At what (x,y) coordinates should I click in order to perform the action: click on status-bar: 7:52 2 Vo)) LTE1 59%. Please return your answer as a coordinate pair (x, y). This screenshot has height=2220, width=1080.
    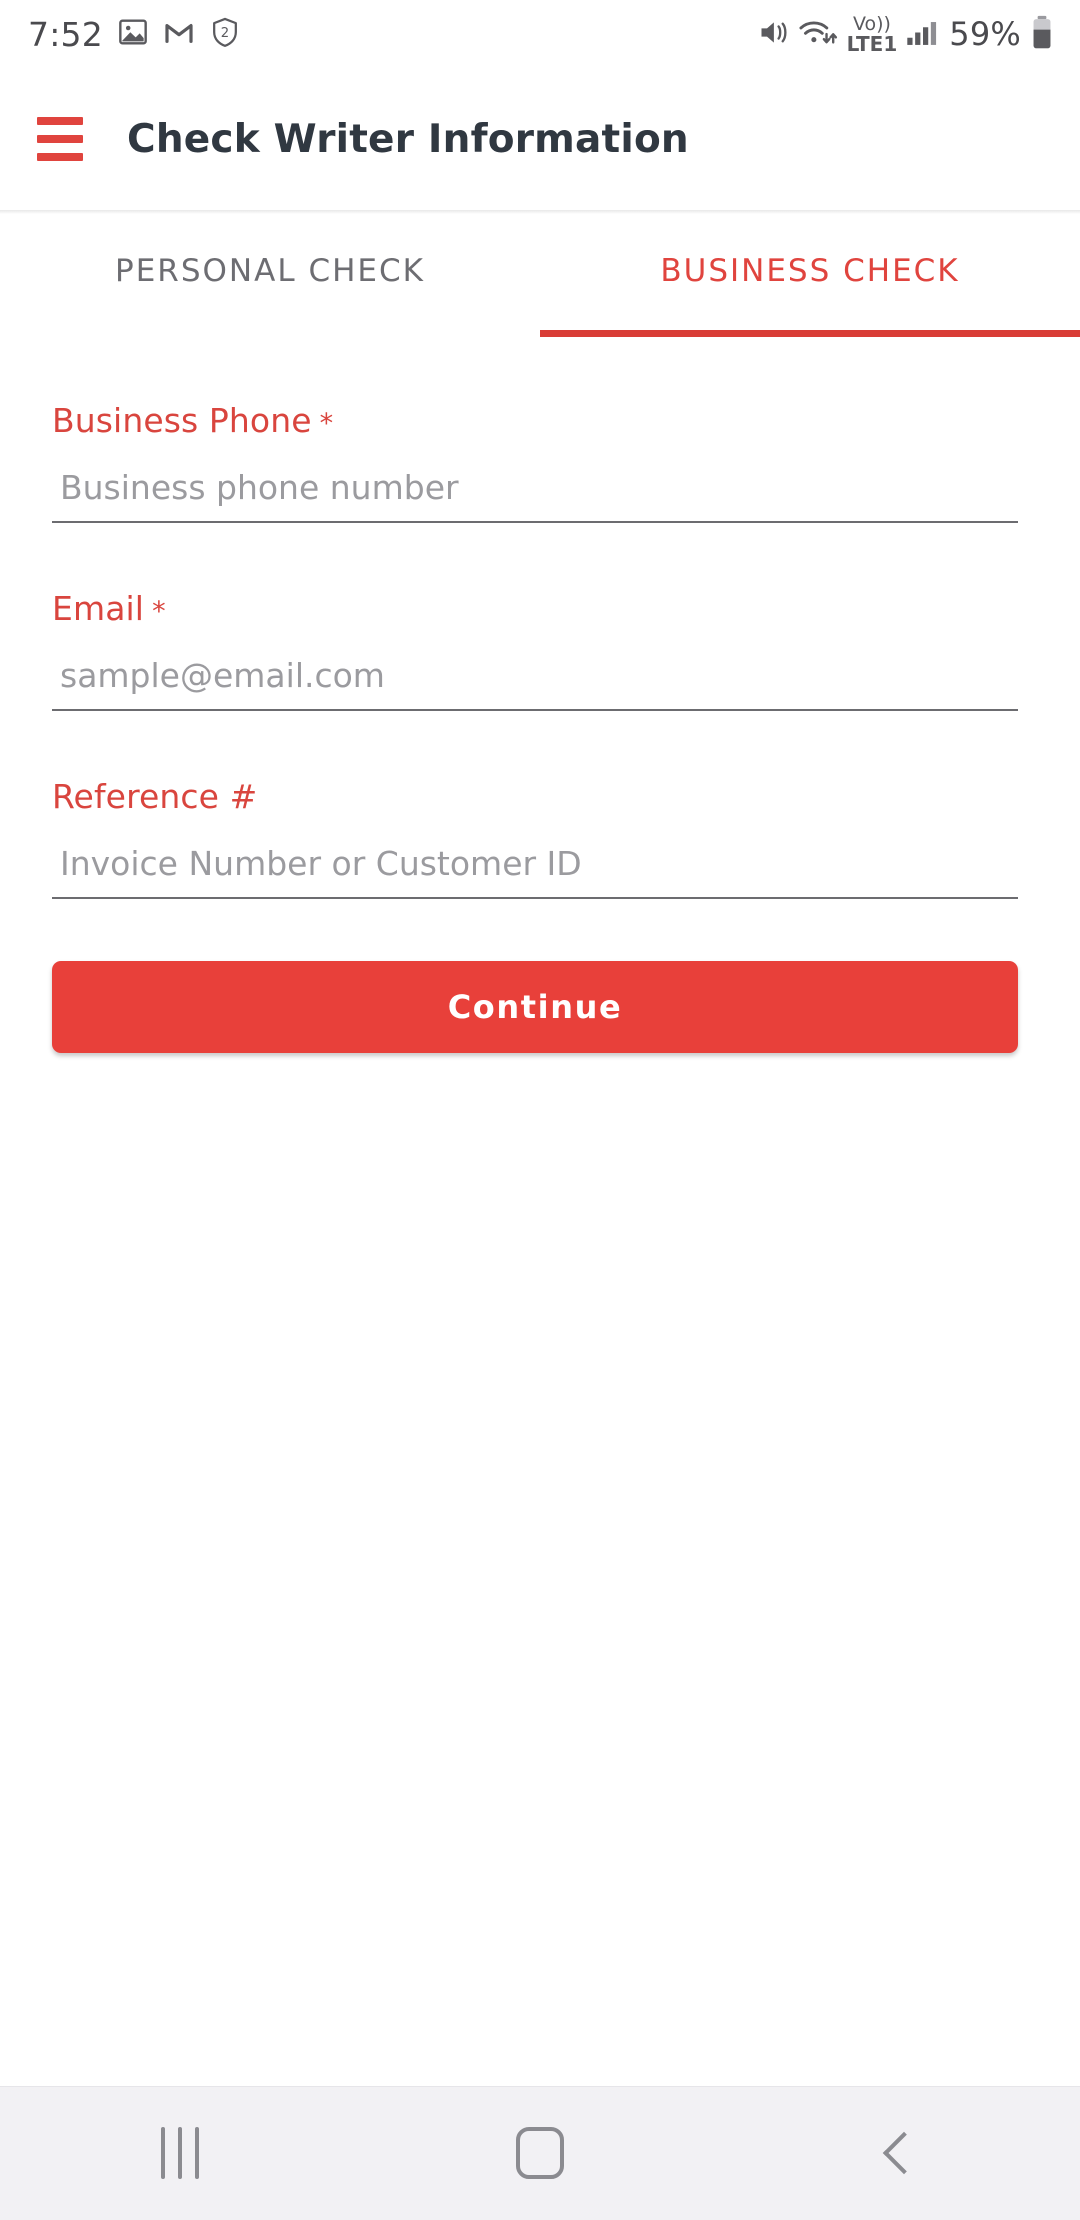
    Looking at the image, I should click on (540, 34).